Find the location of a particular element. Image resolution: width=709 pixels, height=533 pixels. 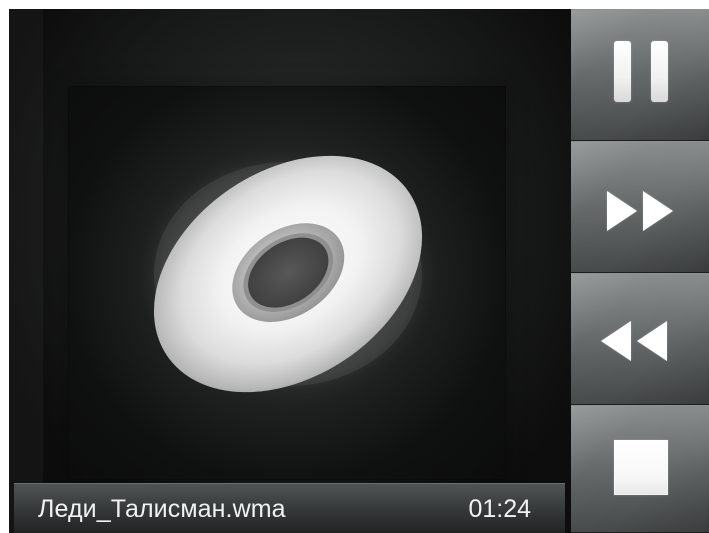

pause-button is located at coordinates (640, 75).